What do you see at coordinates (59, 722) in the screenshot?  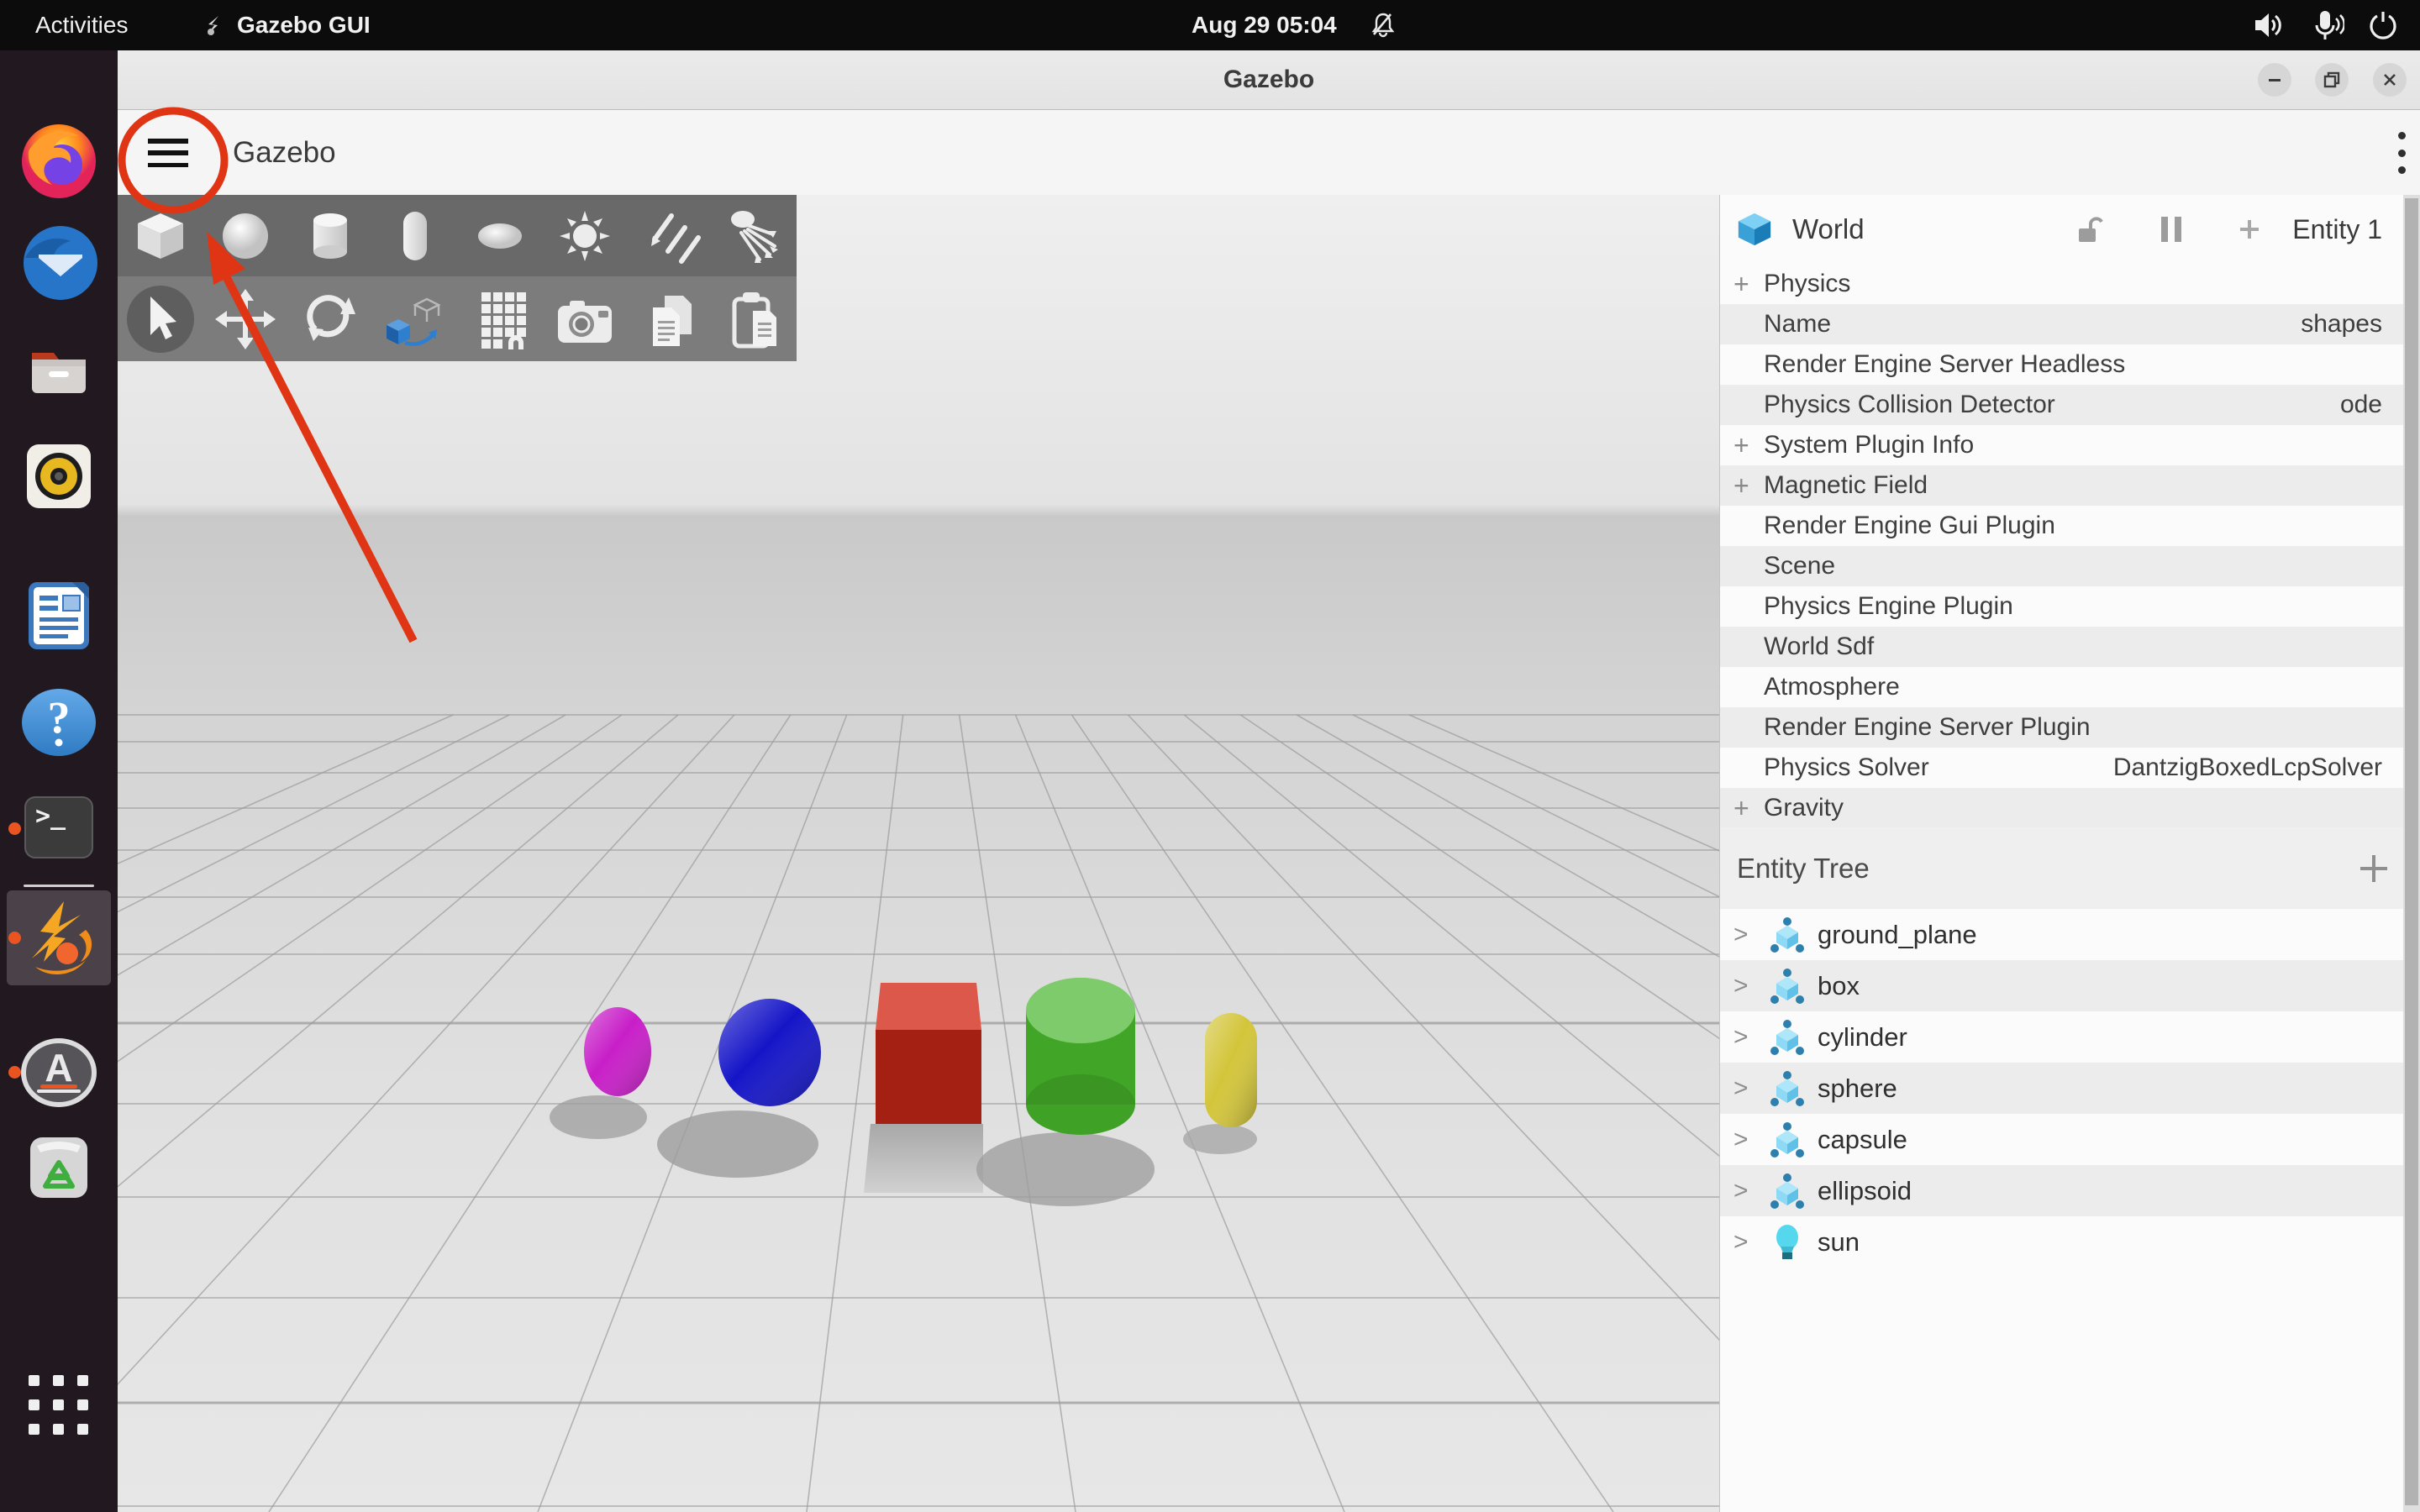 I see `dock-item-help: ?` at bounding box center [59, 722].